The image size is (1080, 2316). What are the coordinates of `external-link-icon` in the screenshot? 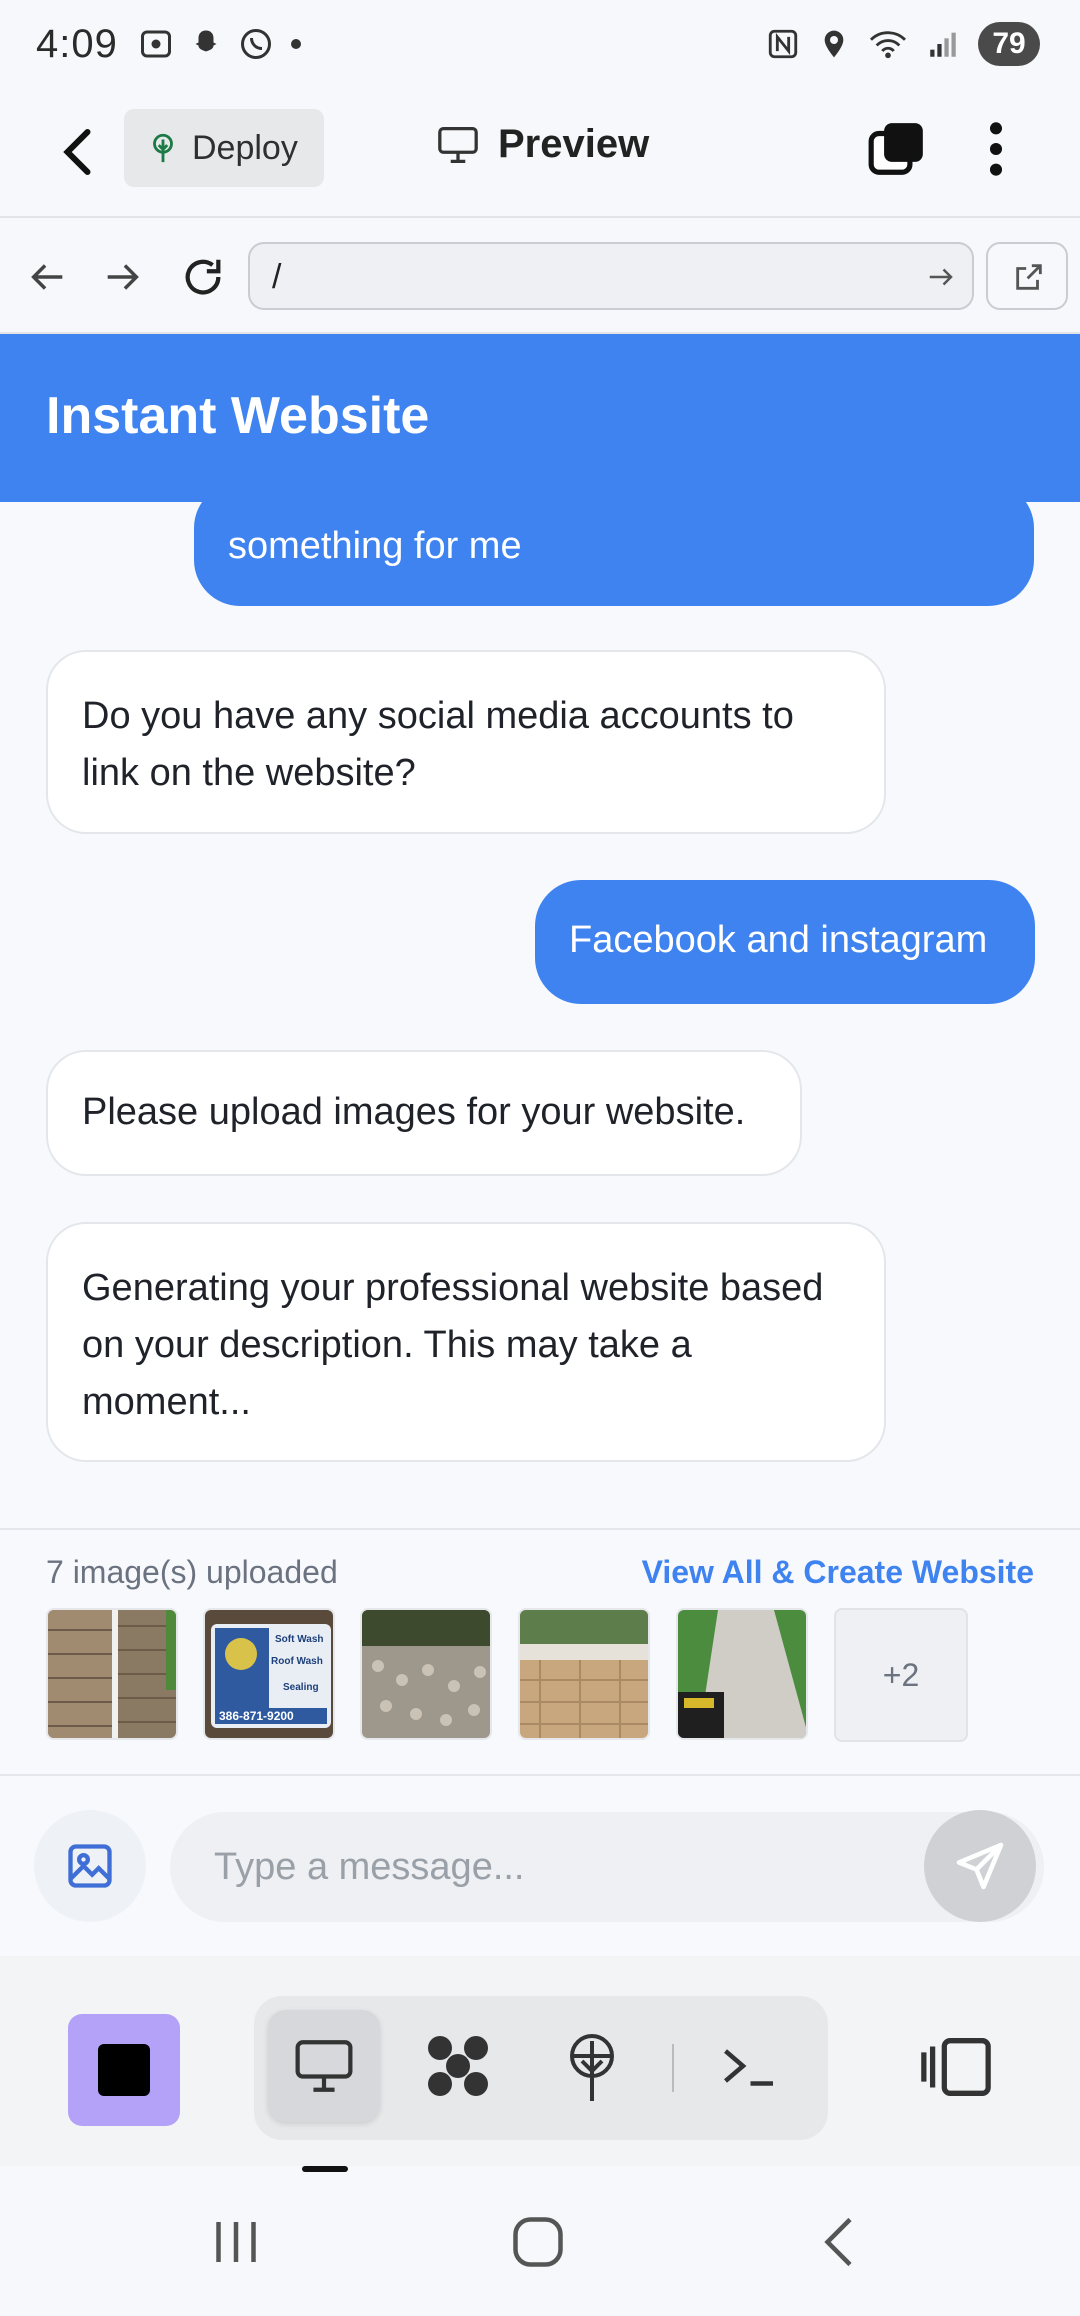 It's located at (1029, 277).